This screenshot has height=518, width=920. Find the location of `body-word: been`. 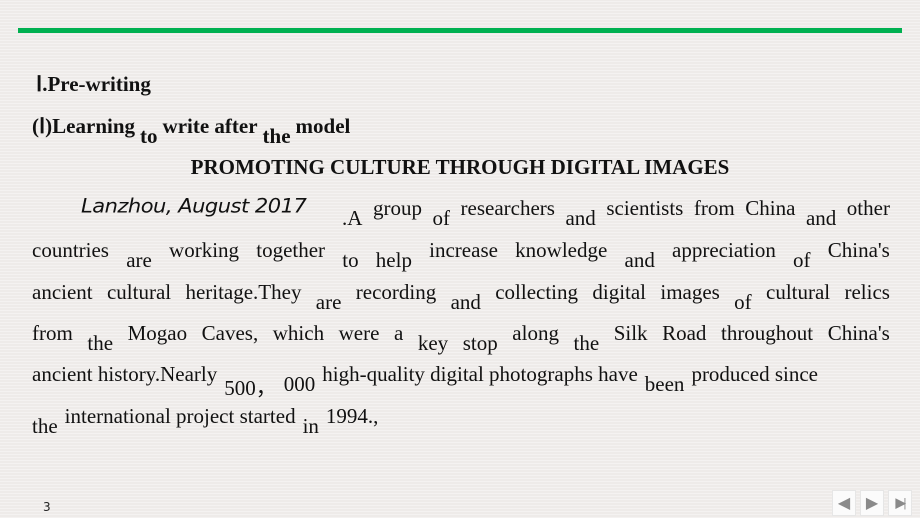

body-word: been is located at coordinates (664, 384).